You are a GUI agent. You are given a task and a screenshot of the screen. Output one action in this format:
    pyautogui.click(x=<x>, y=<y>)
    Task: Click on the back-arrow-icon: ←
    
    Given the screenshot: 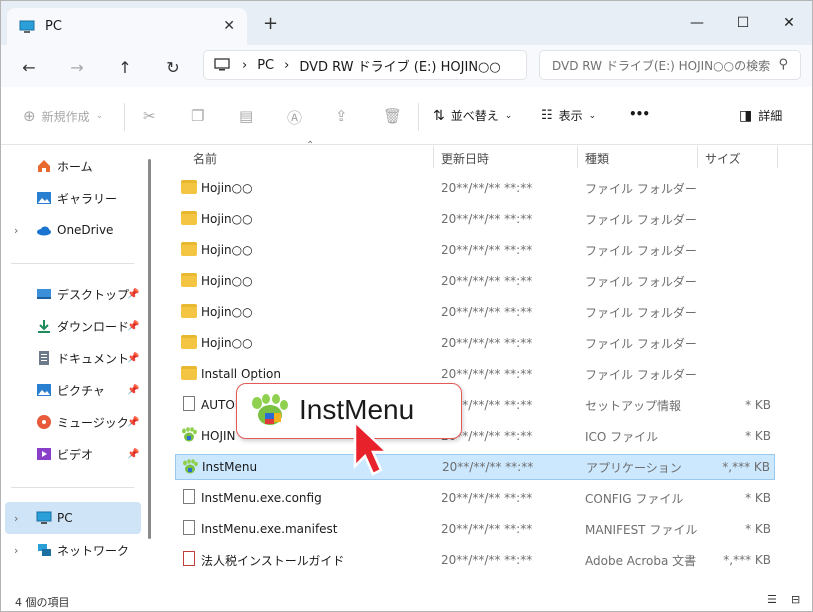 What is the action you would take?
    pyautogui.click(x=29, y=67)
    